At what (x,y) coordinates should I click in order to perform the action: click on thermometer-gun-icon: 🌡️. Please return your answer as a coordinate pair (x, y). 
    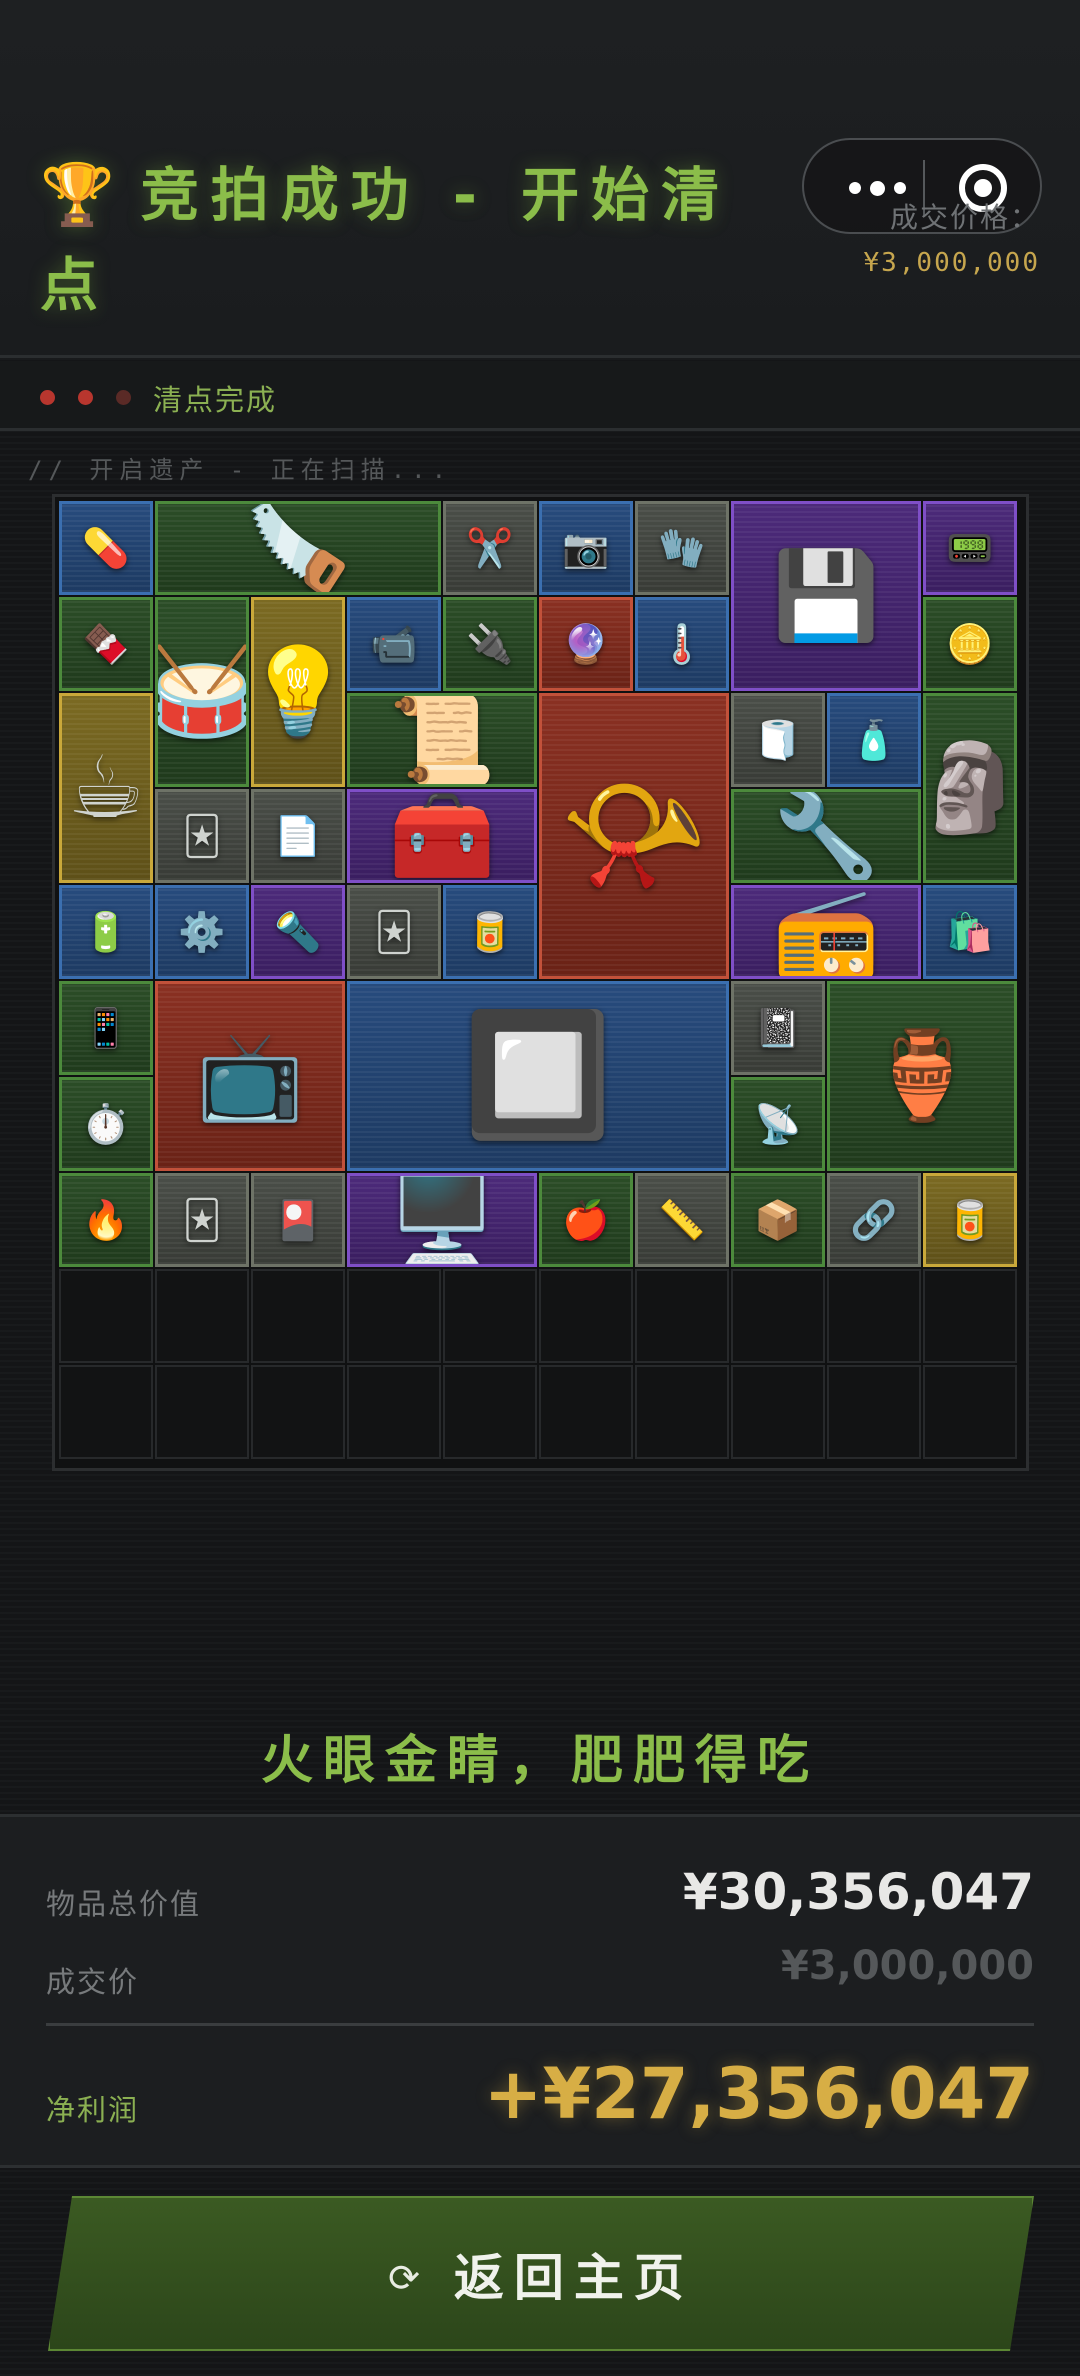
    Looking at the image, I should click on (682, 644).